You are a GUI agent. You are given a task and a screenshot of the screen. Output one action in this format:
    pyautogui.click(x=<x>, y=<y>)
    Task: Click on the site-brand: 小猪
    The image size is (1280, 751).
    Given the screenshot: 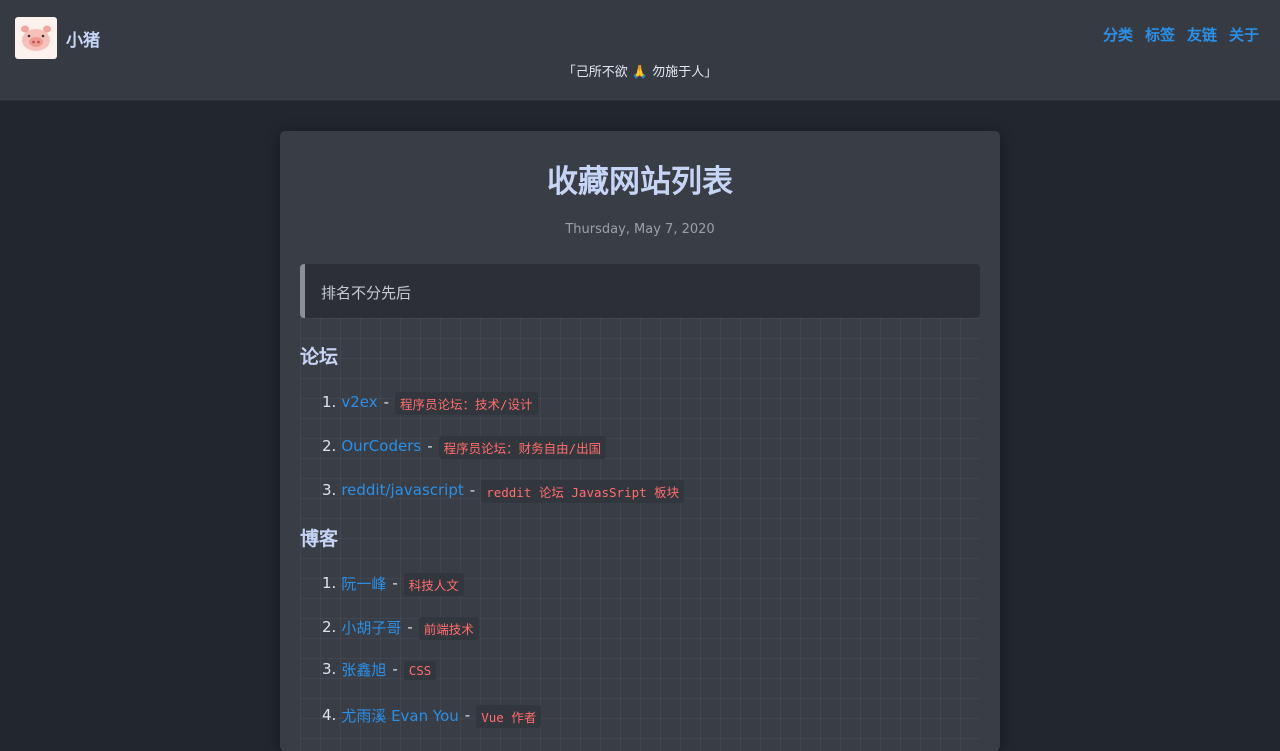 What is the action you would take?
    pyautogui.click(x=57, y=38)
    